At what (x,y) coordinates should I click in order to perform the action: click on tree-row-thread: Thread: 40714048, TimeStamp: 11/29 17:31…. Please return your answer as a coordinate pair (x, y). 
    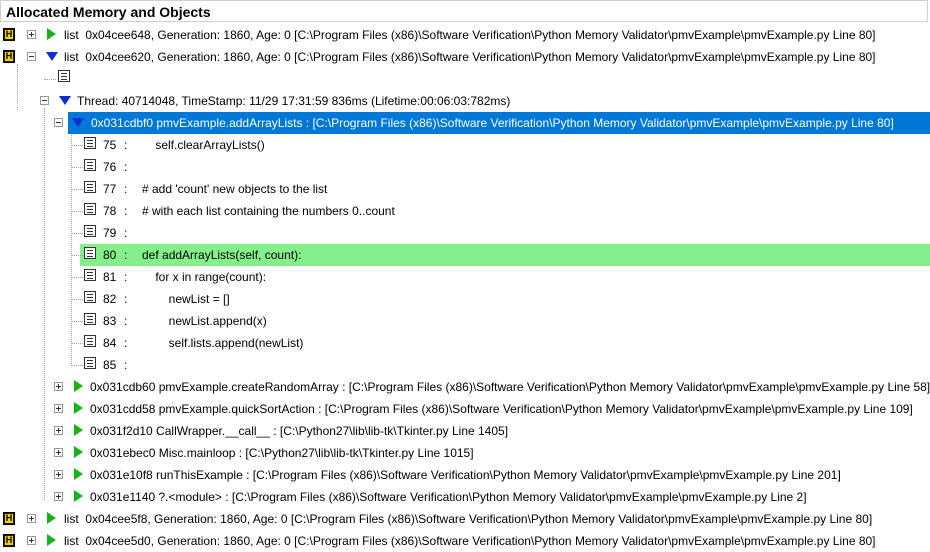
    Looking at the image, I should click on (465, 101).